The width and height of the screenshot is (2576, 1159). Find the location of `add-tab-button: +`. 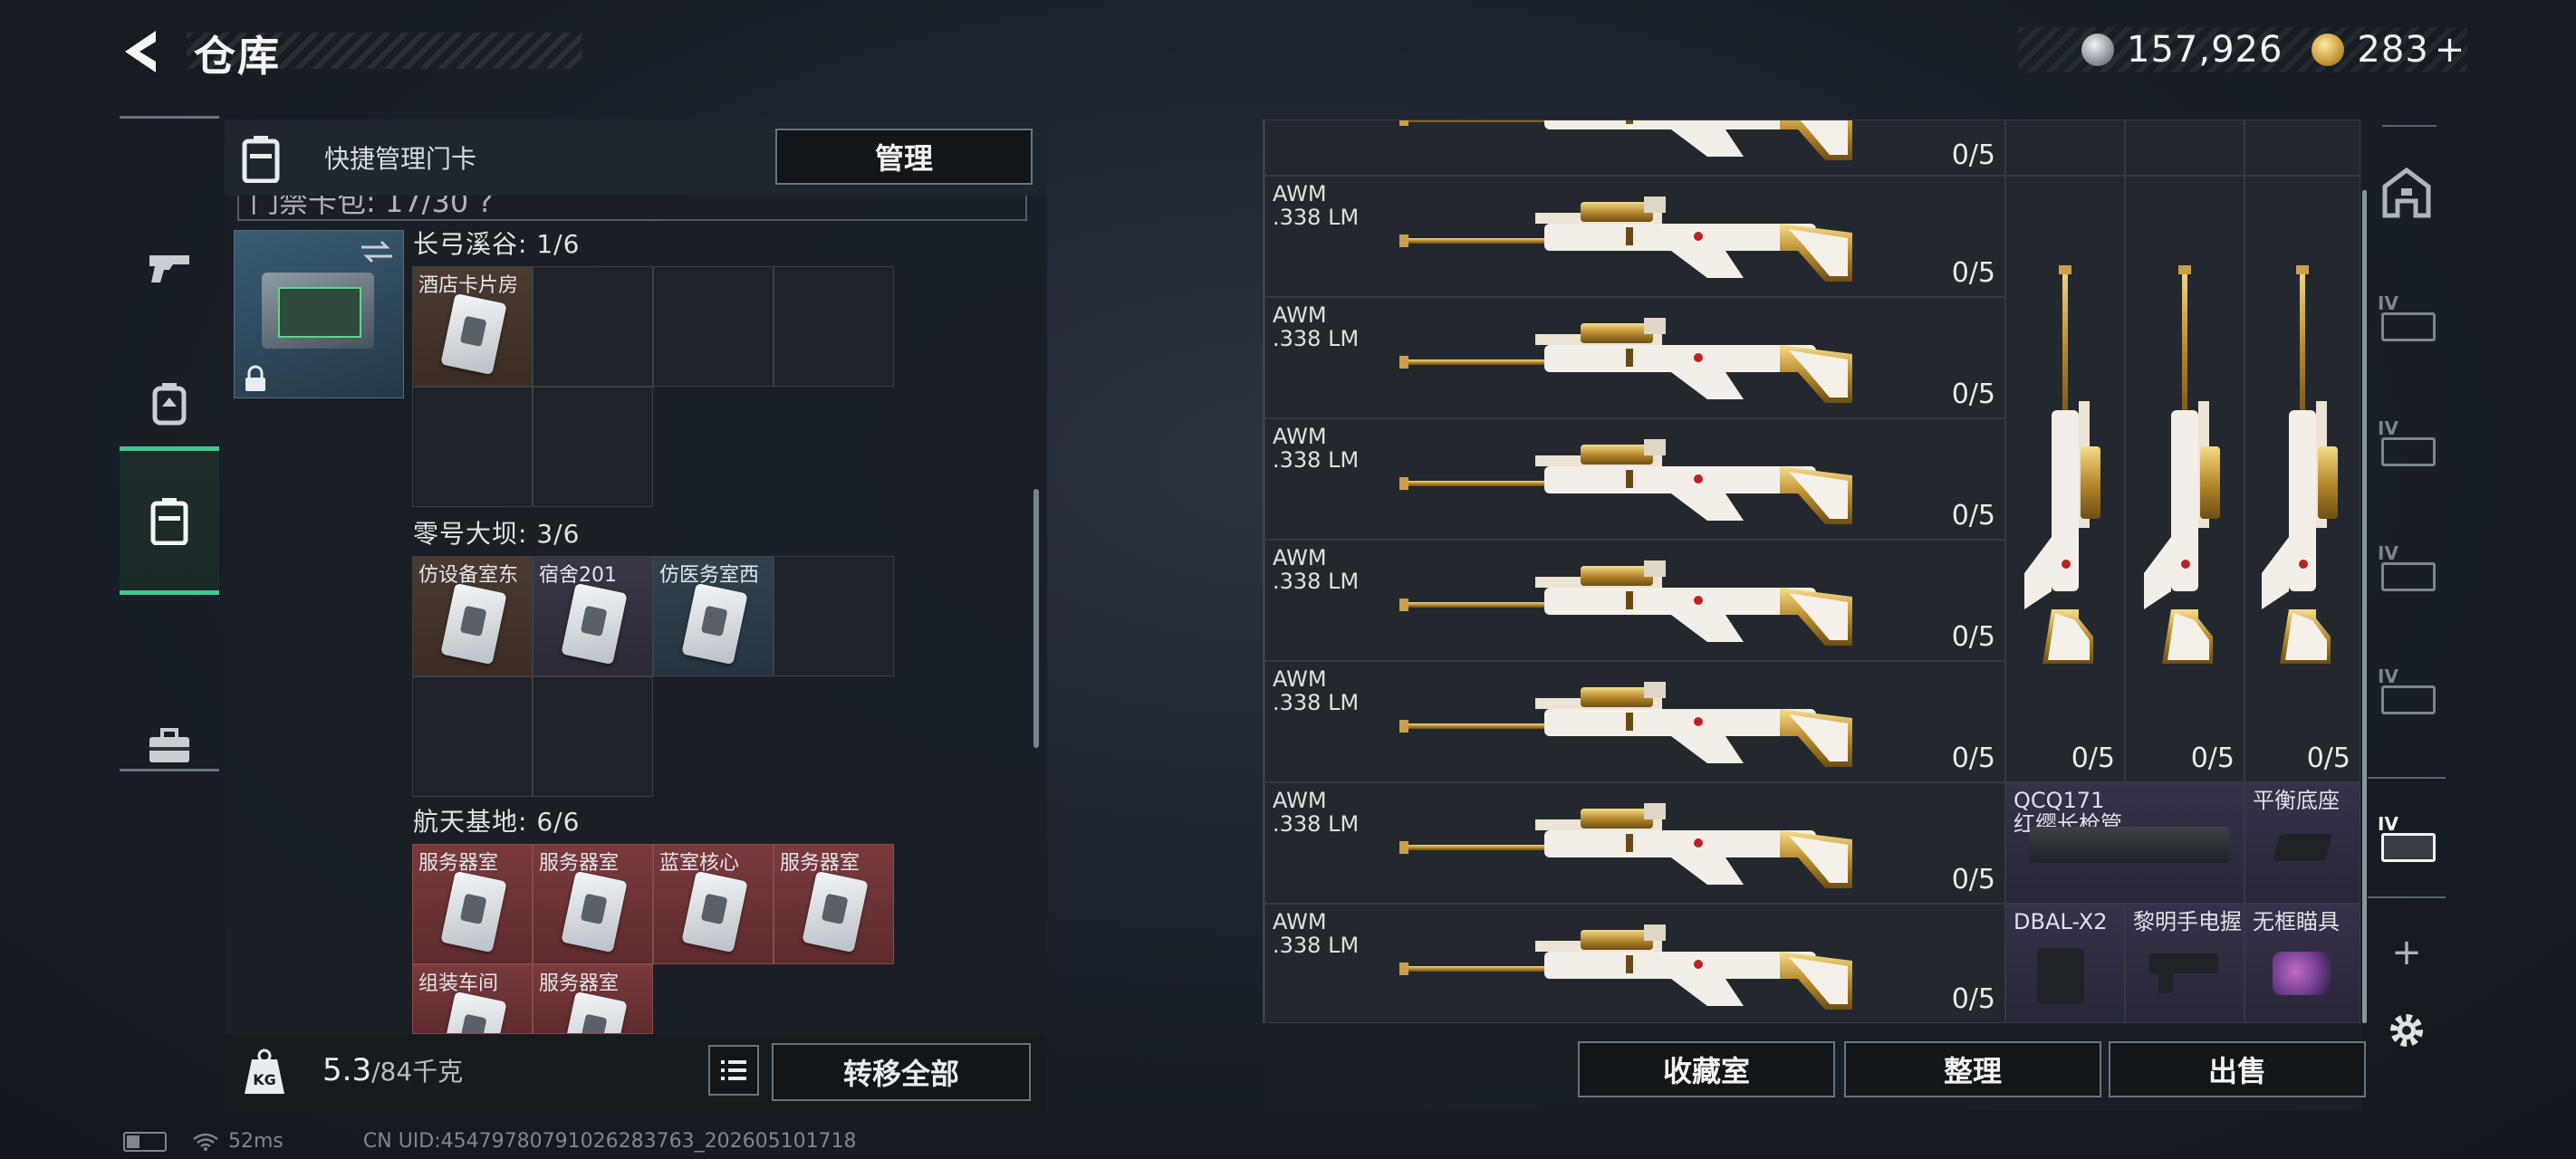

add-tab-button: + is located at coordinates (2407, 952).